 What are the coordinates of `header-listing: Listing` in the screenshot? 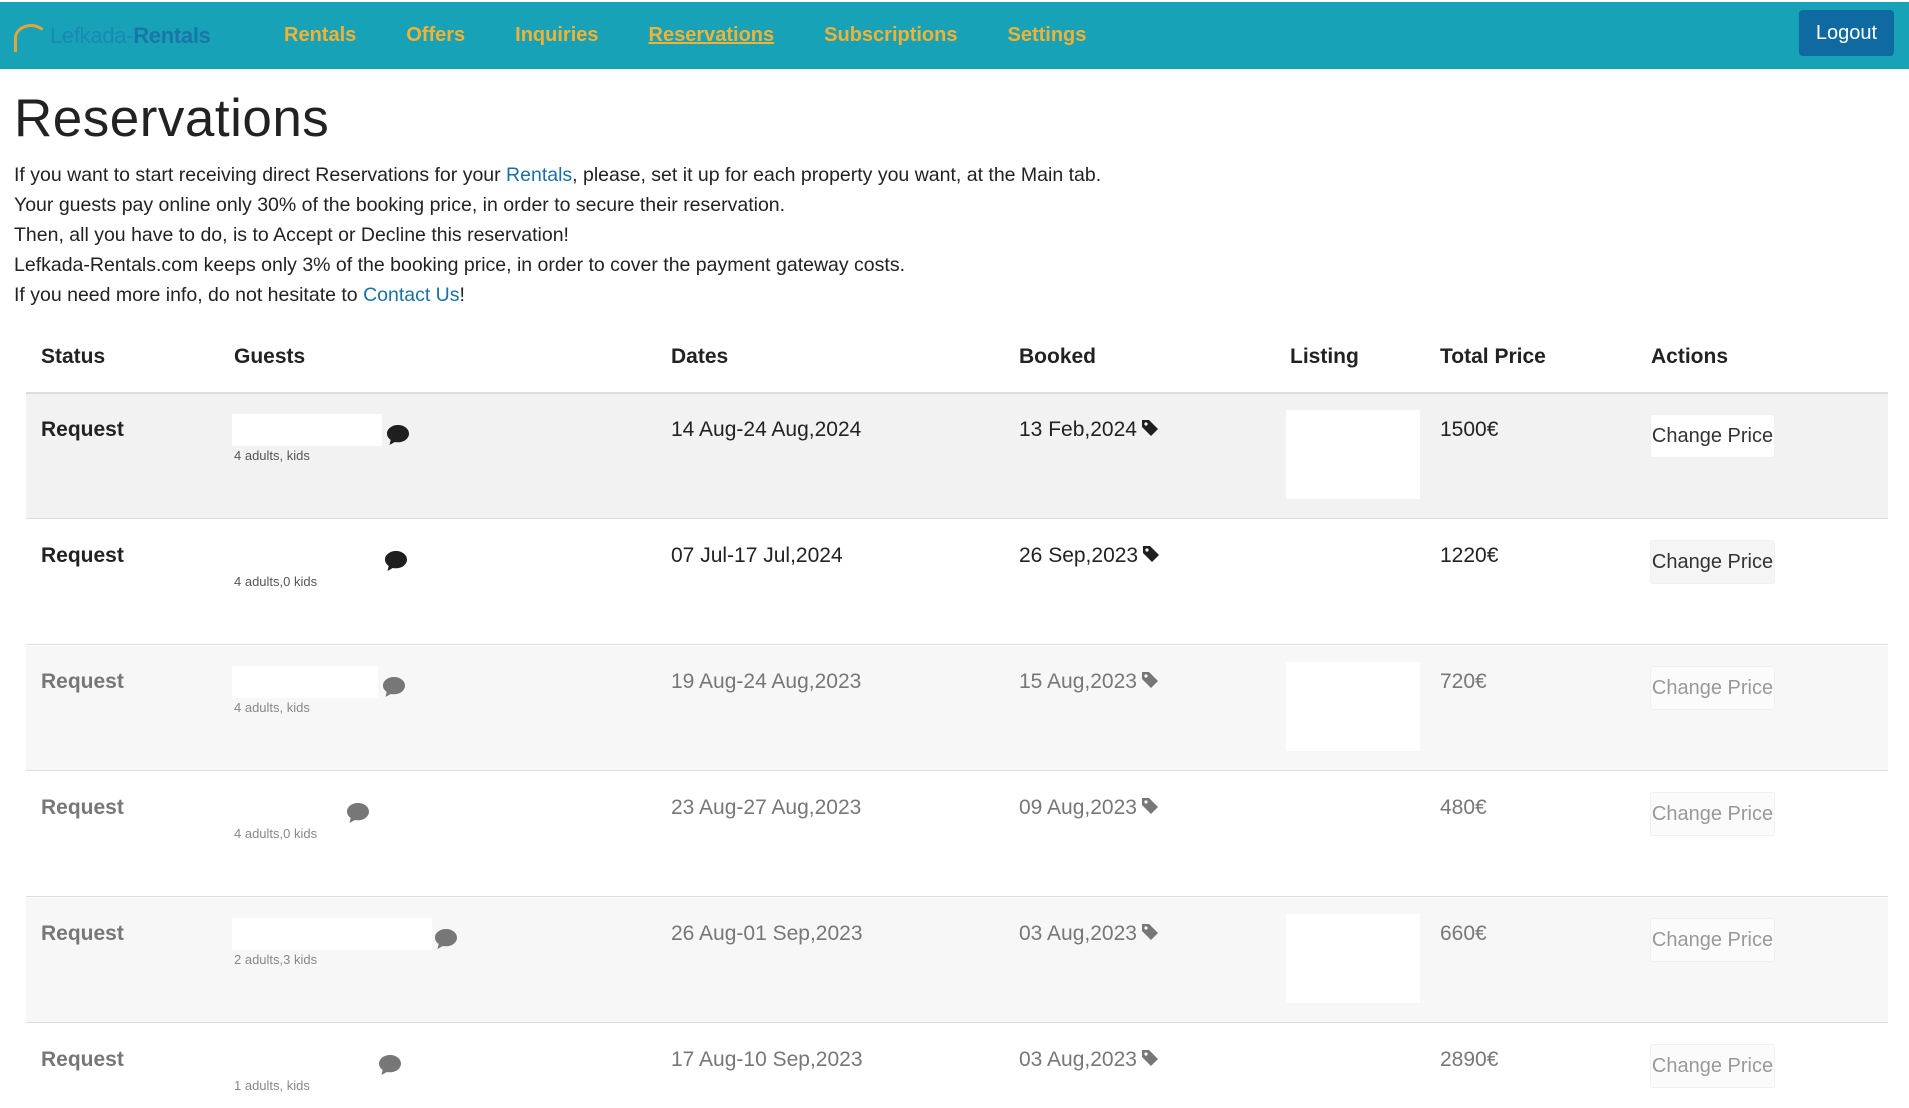 It's located at (1324, 356).